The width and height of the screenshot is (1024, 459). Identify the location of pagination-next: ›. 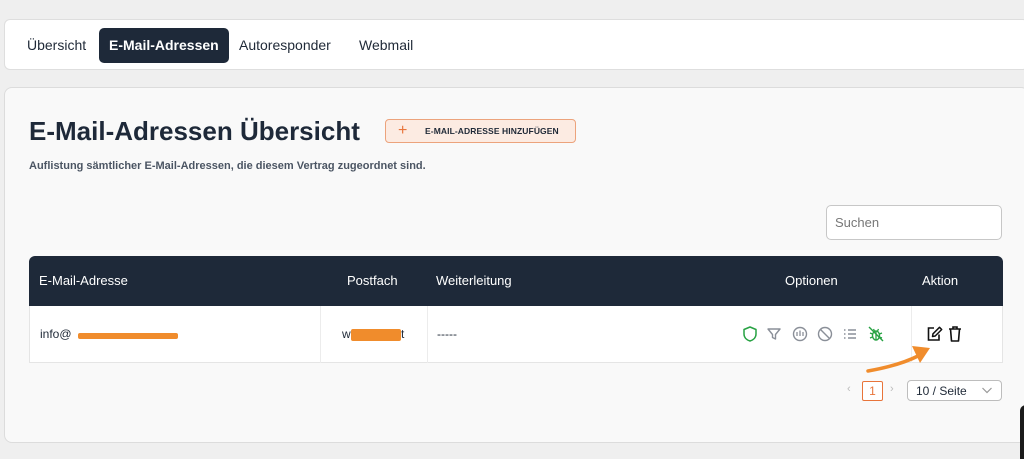
(892, 389).